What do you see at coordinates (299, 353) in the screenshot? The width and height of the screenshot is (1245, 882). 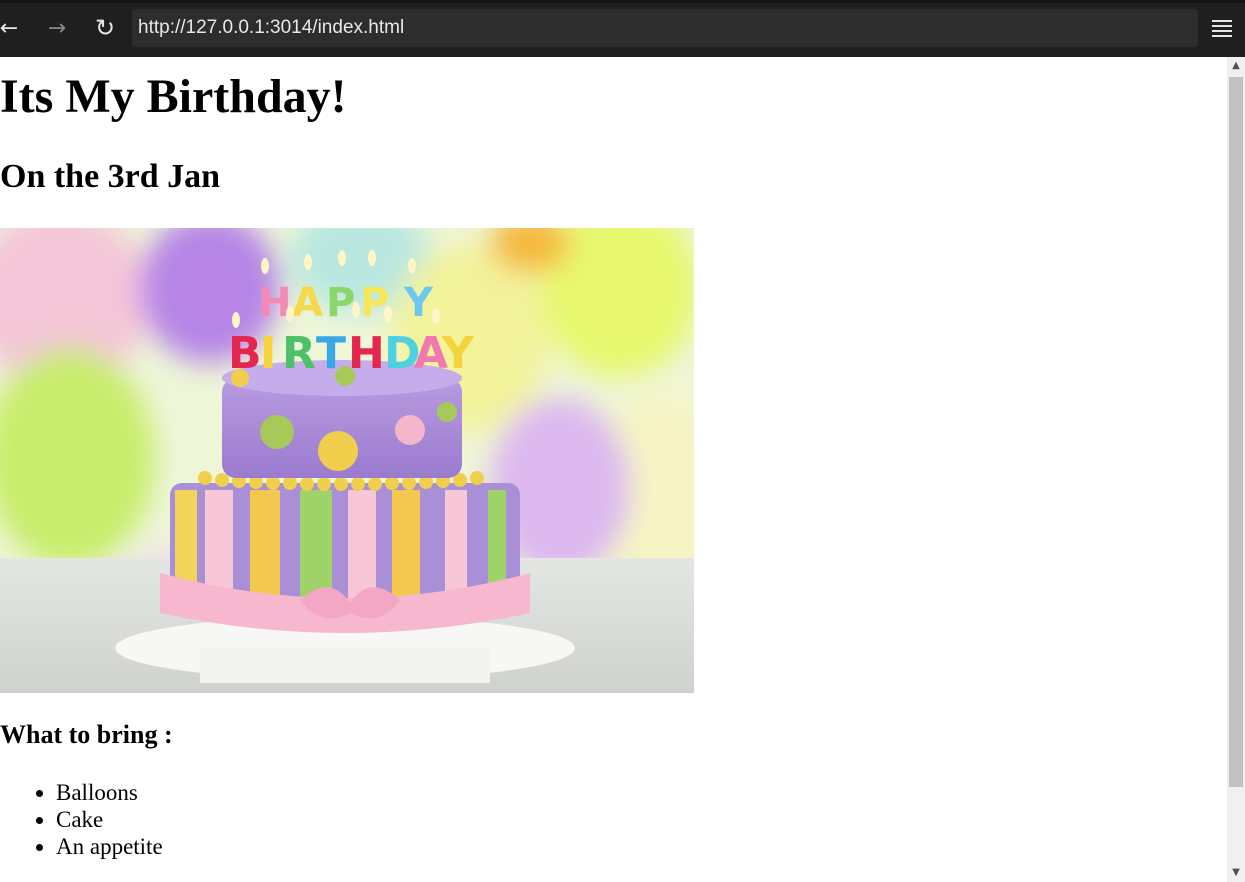 I see `svg-text: R` at bounding box center [299, 353].